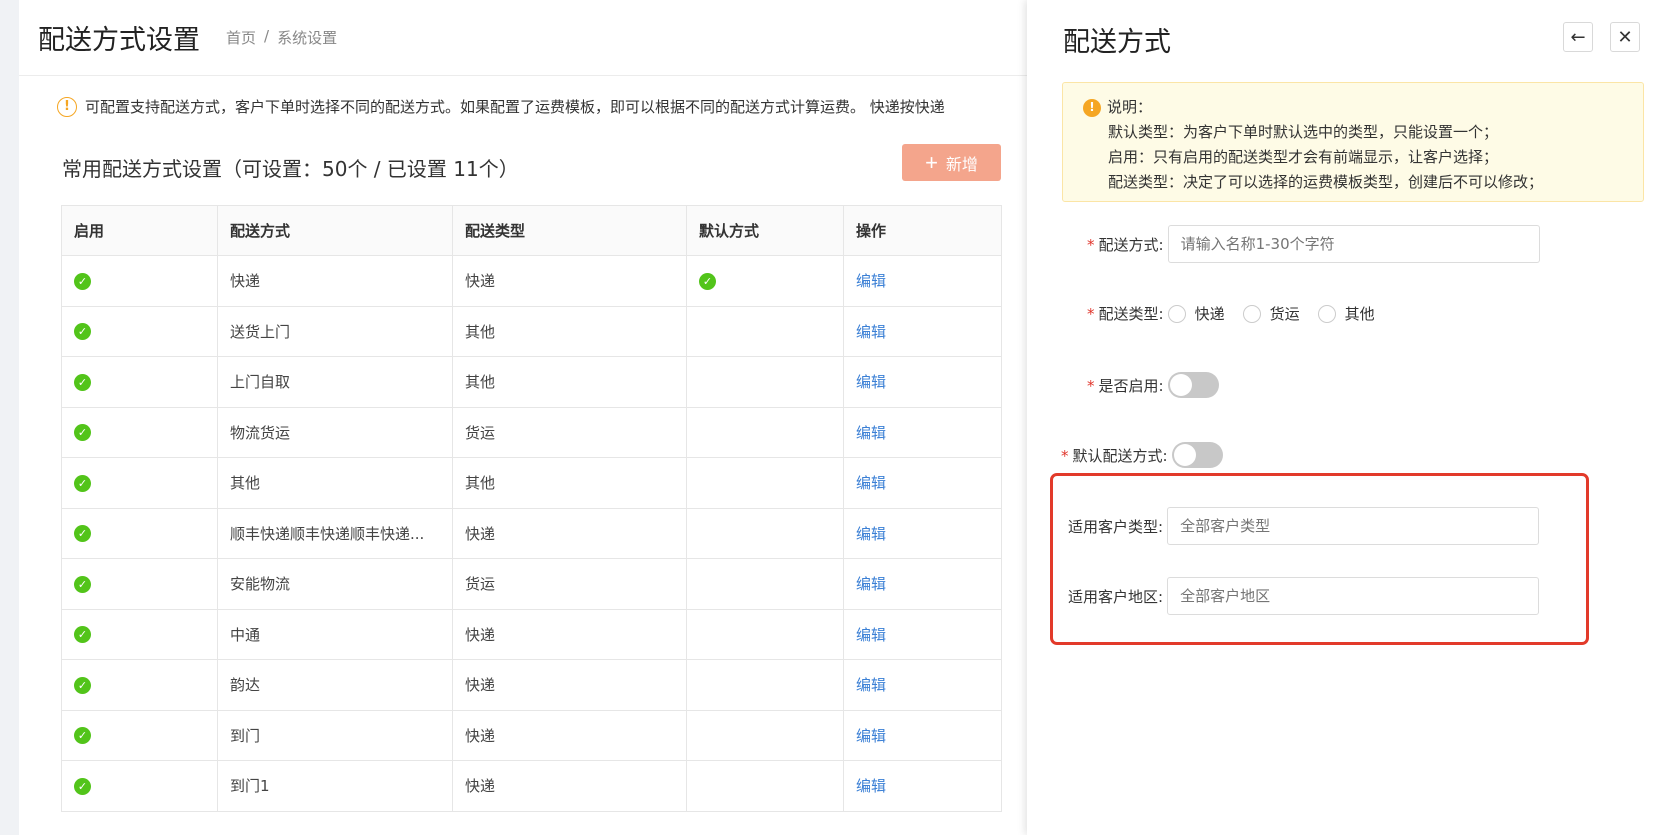  What do you see at coordinates (1319, 559) in the screenshot?
I see `highlight-box` at bounding box center [1319, 559].